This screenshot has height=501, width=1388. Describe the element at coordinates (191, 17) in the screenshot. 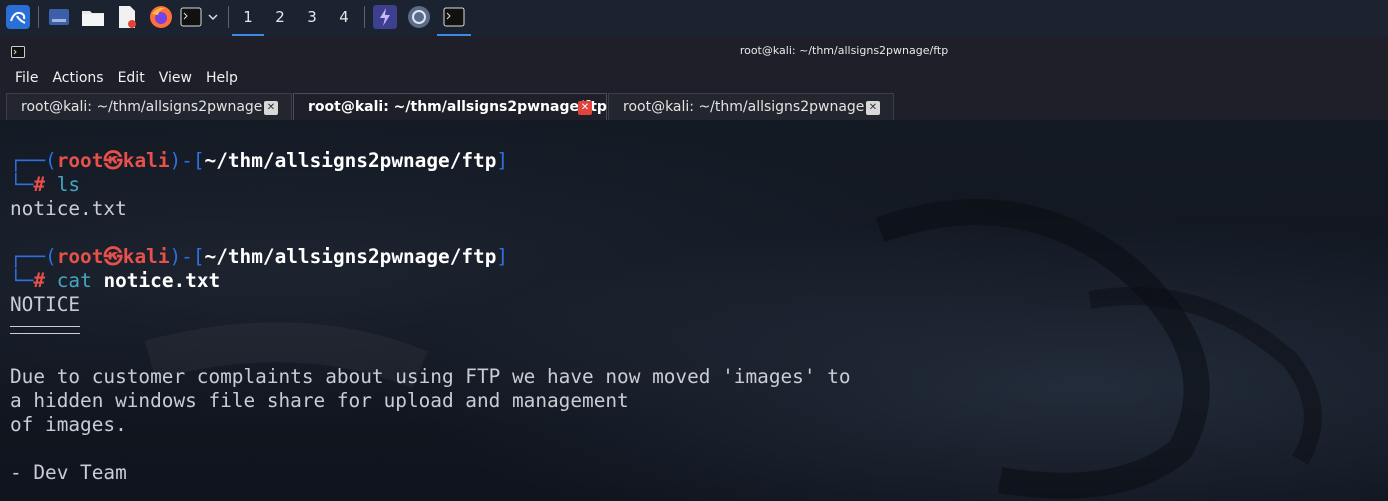

I see `terminal-launcher-icon` at that location.